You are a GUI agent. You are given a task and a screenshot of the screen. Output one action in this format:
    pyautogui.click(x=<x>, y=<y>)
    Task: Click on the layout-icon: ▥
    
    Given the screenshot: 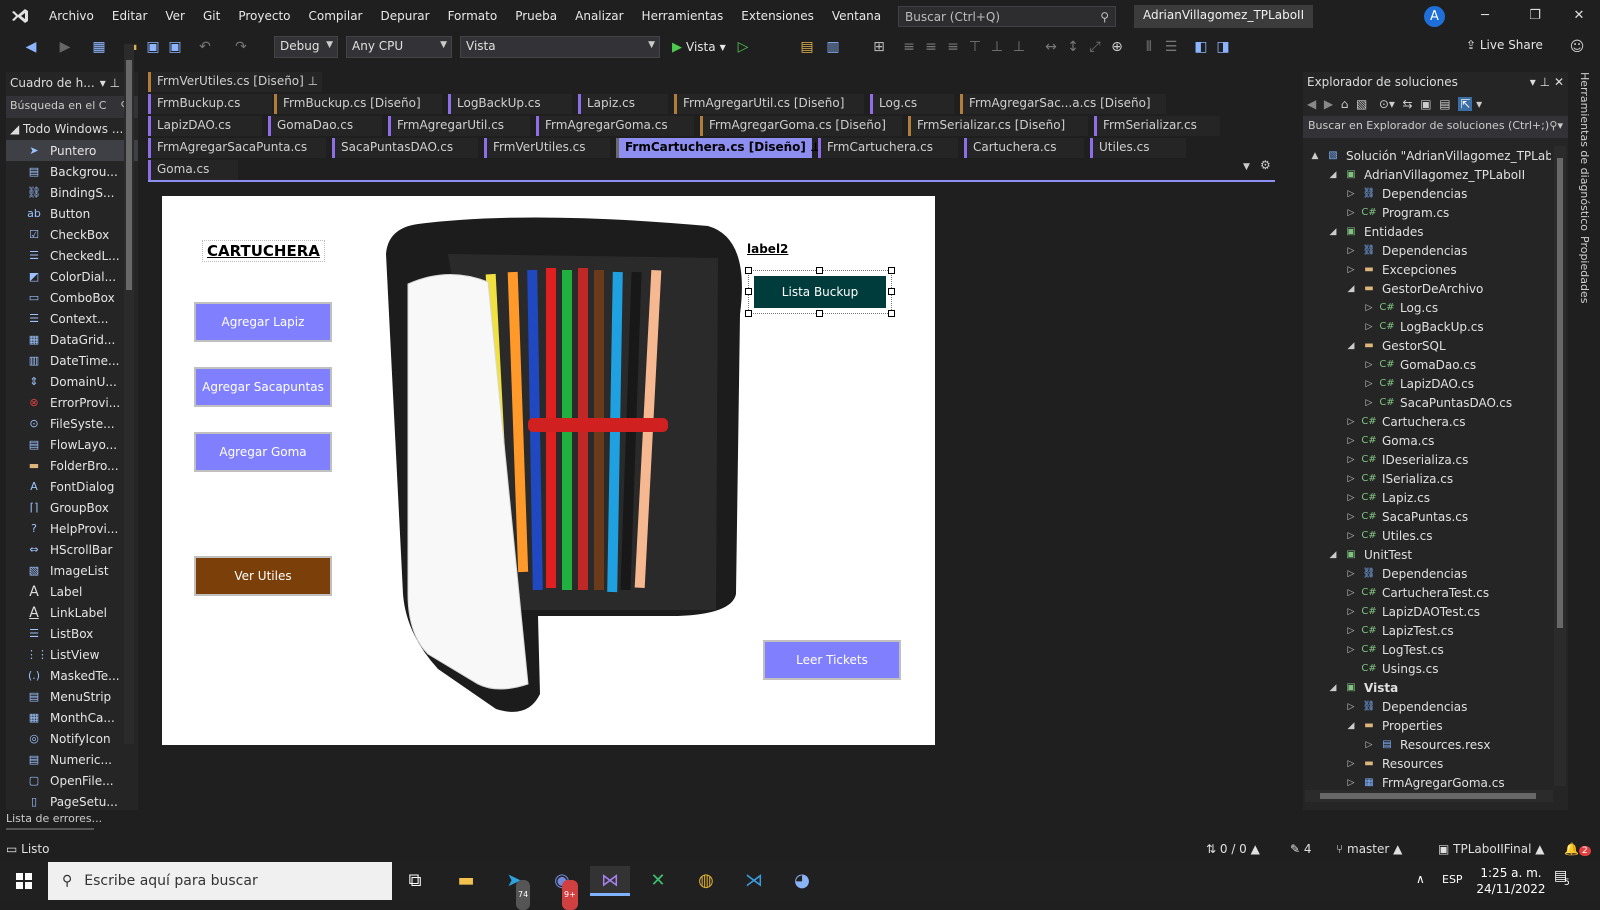 What is the action you would take?
    pyautogui.click(x=833, y=47)
    